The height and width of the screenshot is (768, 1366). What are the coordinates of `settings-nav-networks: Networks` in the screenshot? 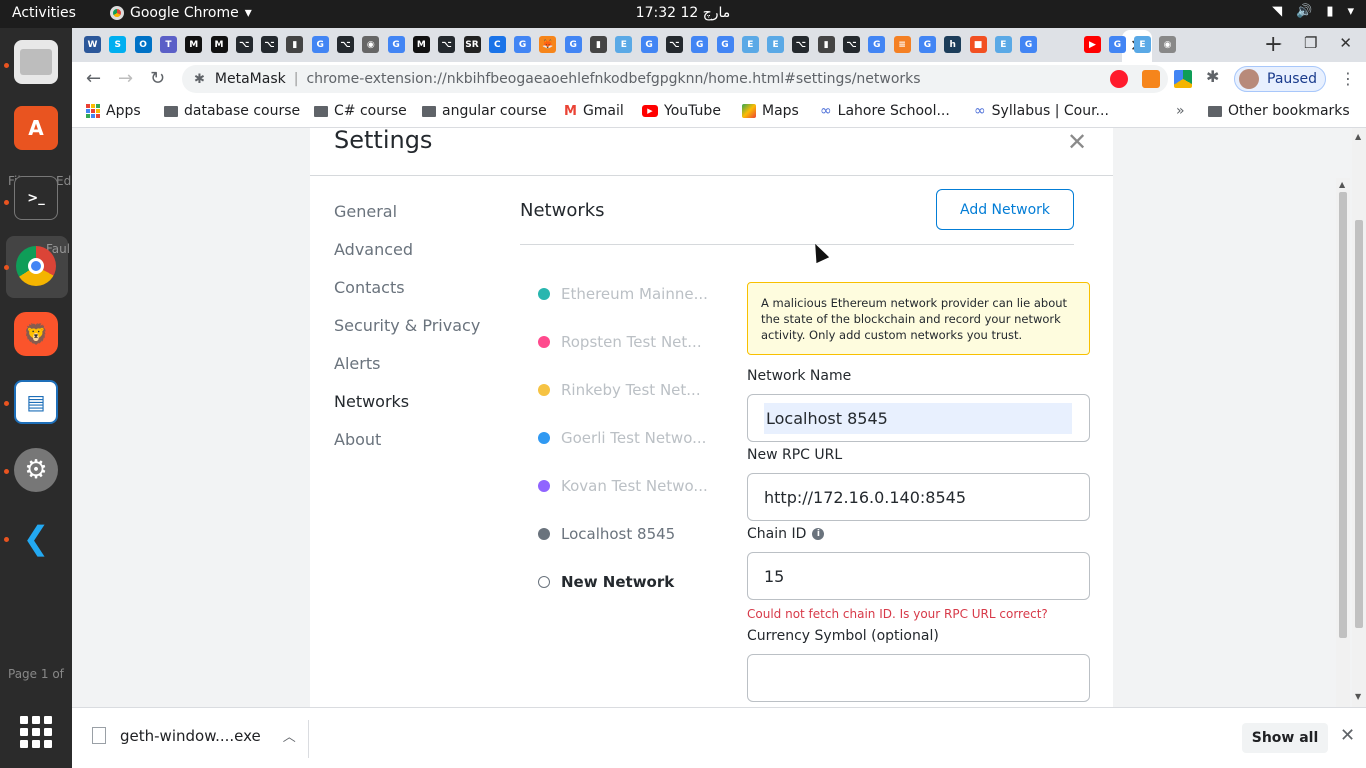 It's located at (371, 401).